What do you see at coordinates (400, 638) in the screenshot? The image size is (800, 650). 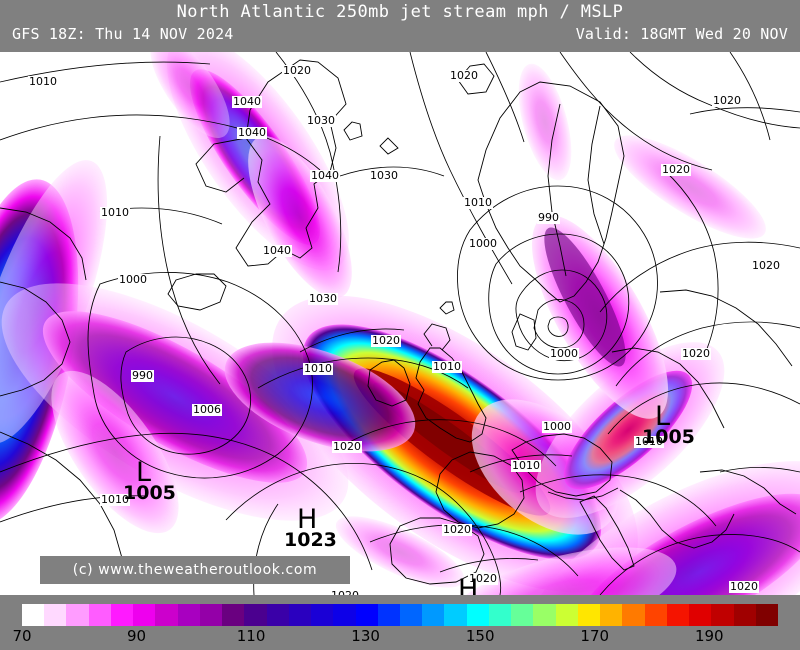 I see `colorbar-tick-labels: 70 90 110 130 150 170 190` at bounding box center [400, 638].